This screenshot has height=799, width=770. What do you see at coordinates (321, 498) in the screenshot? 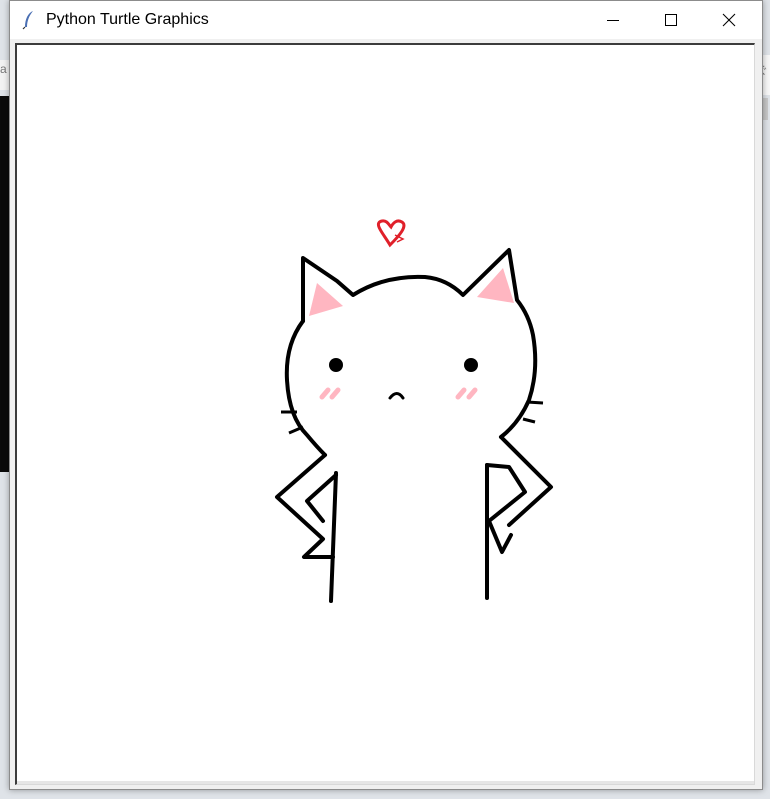
I see `left-arm-inner` at bounding box center [321, 498].